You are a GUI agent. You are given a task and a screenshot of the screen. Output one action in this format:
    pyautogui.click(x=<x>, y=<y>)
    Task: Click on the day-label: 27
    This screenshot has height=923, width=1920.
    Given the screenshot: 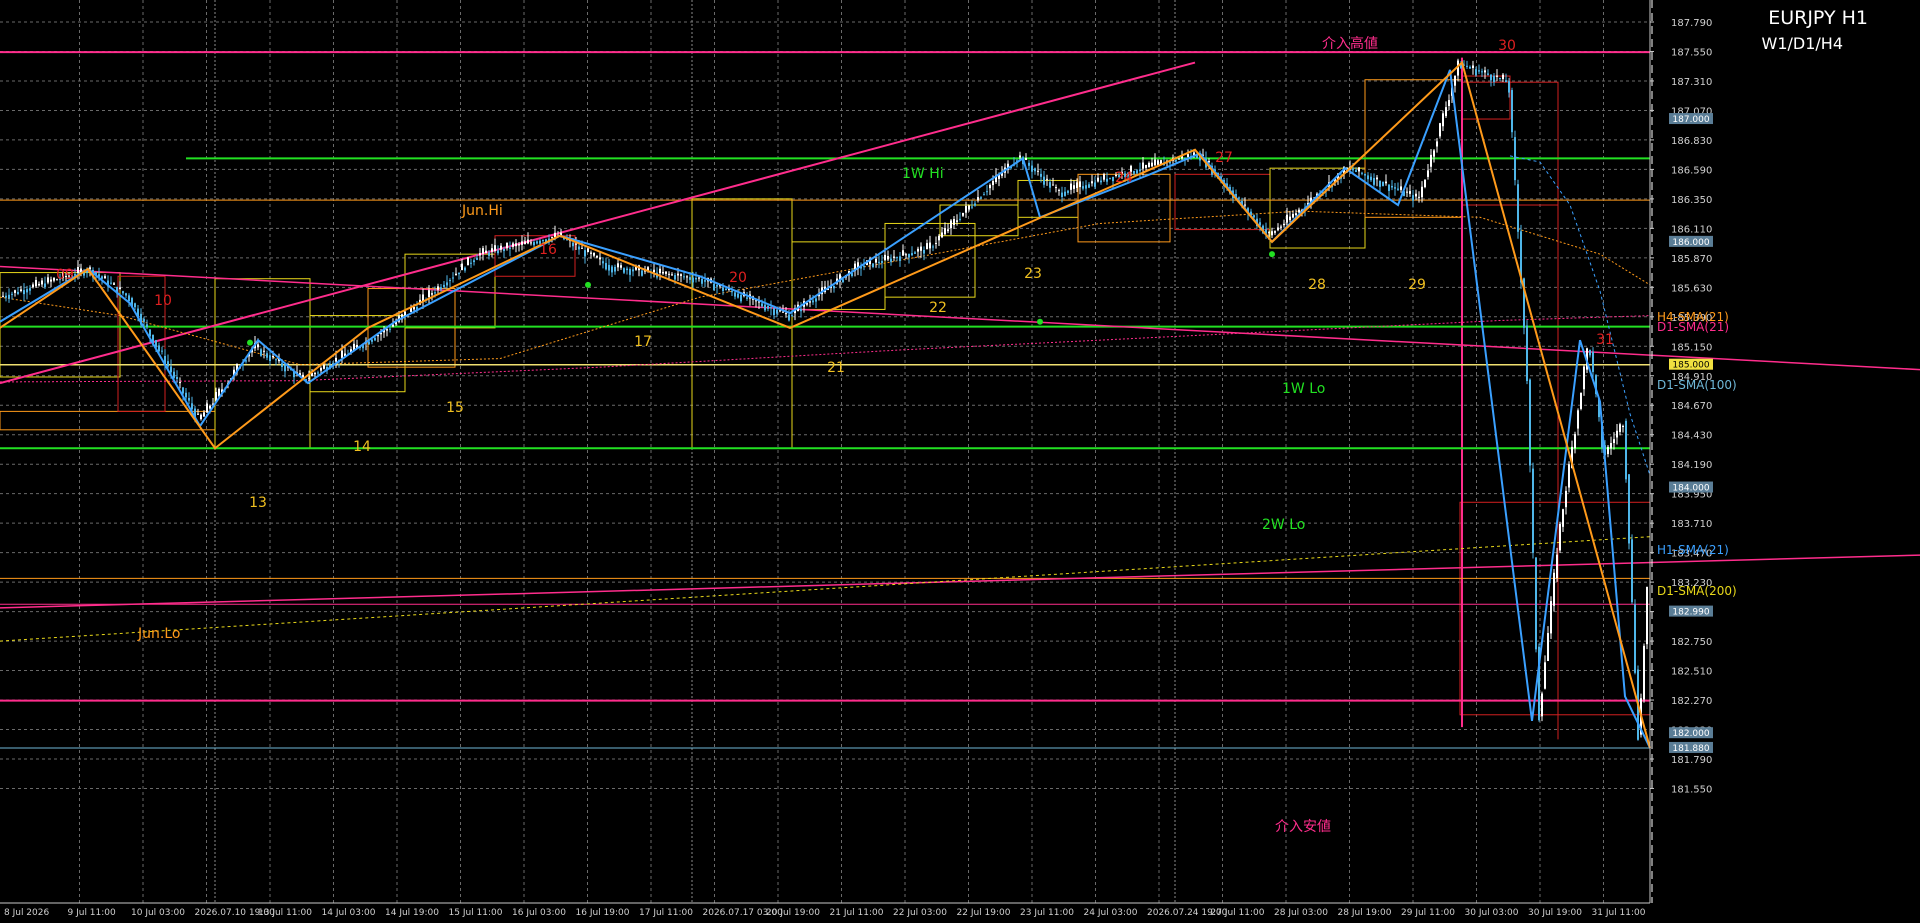 What is the action you would take?
    pyautogui.click(x=1224, y=158)
    